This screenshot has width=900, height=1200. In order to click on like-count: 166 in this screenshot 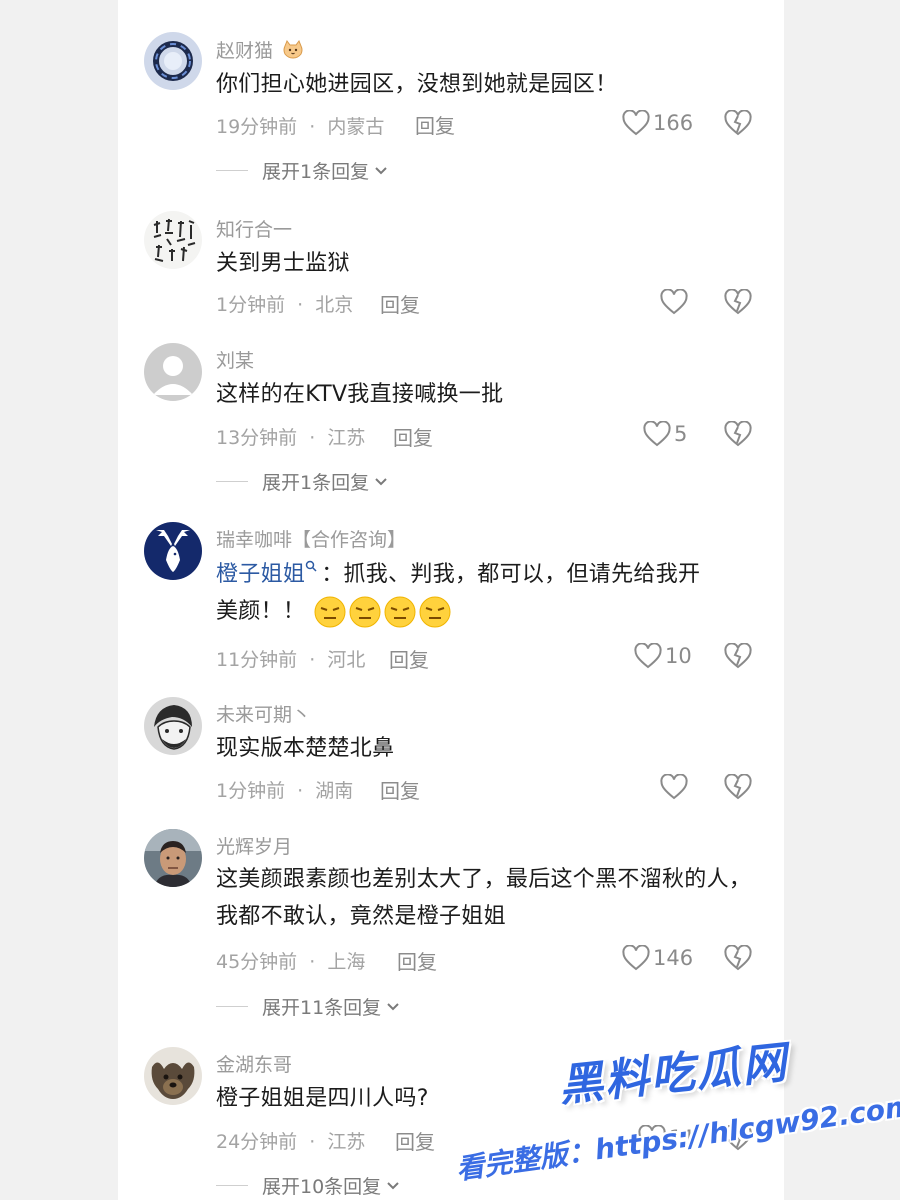, I will do `click(673, 123)`.